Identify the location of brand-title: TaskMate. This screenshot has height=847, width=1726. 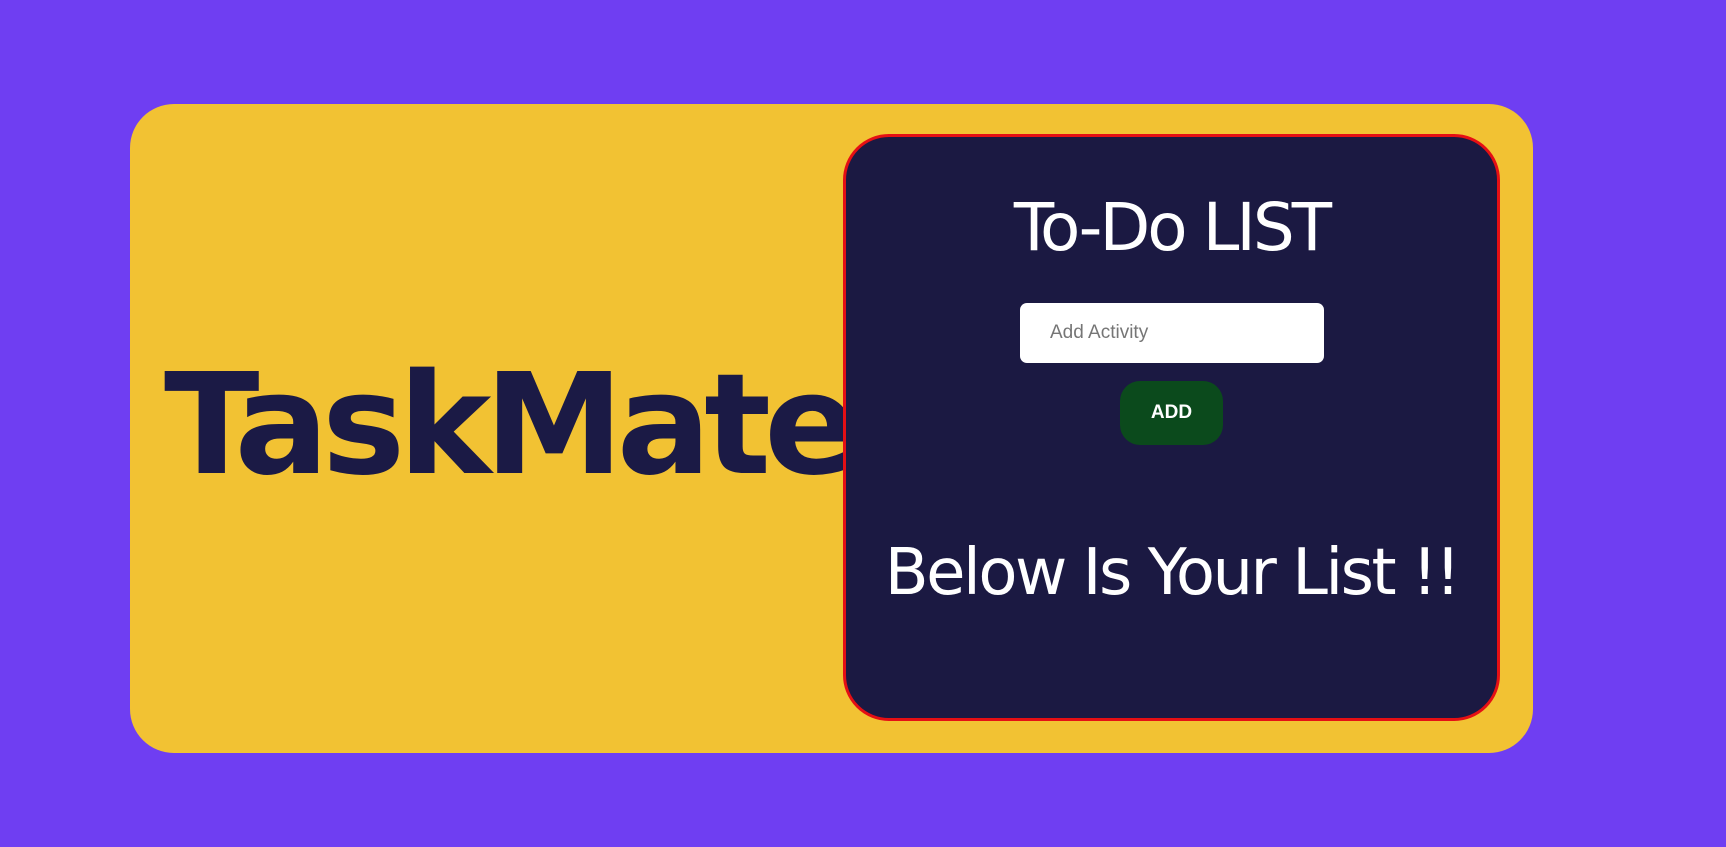
(511, 425).